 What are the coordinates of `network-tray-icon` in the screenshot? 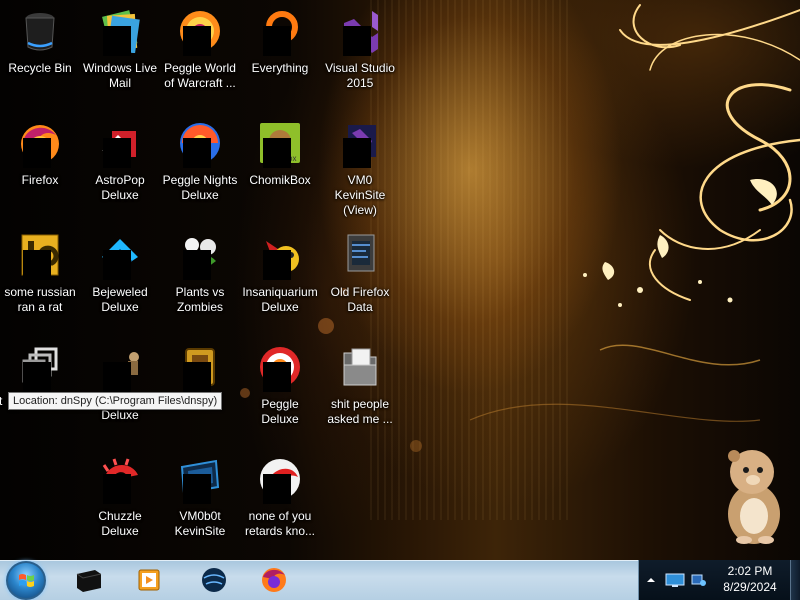 It's located at (699, 580).